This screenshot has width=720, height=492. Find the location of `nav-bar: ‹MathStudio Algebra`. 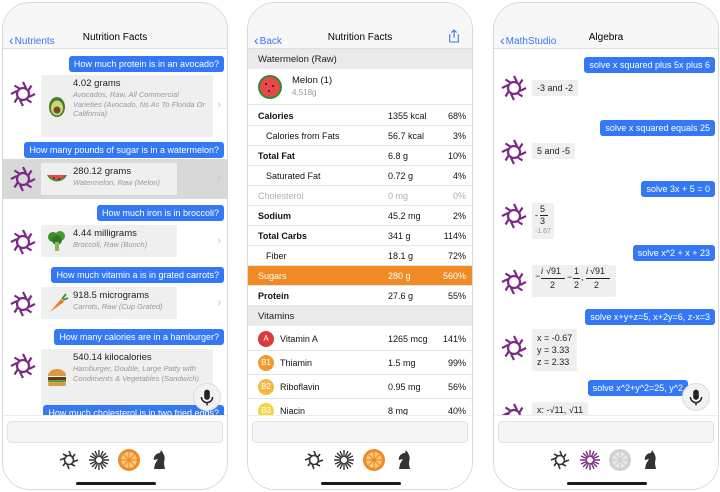

nav-bar: ‹MathStudio Algebra is located at coordinates (606, 26).